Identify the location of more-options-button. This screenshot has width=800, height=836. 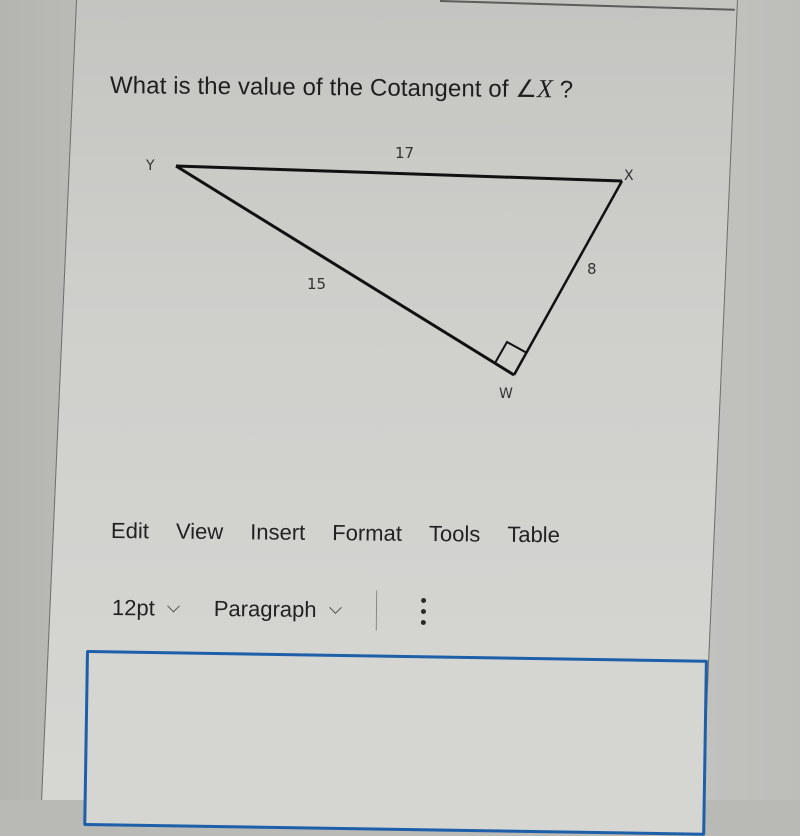
(423, 610).